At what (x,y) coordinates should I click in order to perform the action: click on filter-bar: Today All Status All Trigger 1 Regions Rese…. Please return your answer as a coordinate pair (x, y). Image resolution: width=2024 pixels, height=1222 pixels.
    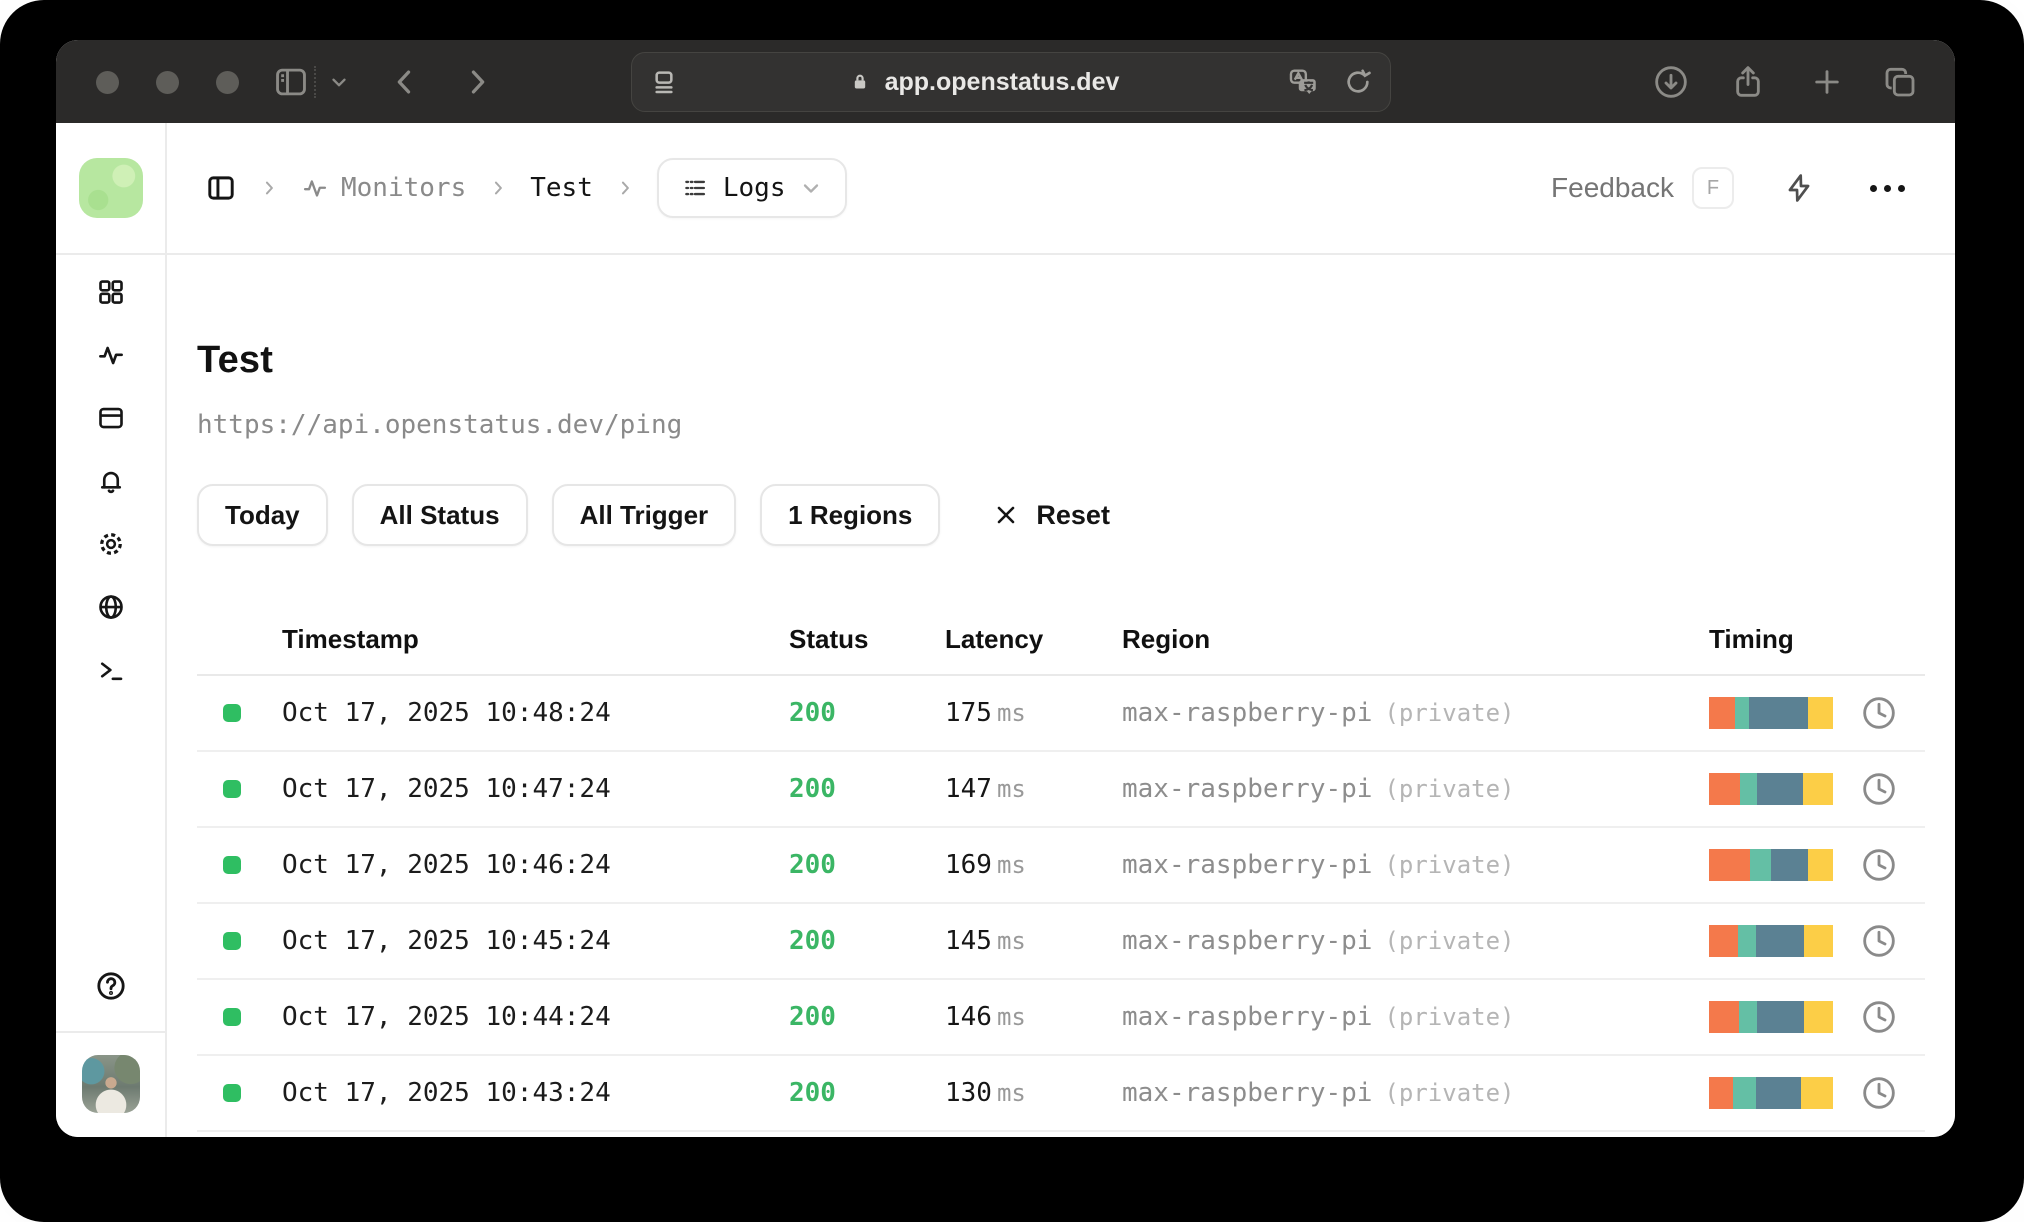
    Looking at the image, I should click on (1061, 515).